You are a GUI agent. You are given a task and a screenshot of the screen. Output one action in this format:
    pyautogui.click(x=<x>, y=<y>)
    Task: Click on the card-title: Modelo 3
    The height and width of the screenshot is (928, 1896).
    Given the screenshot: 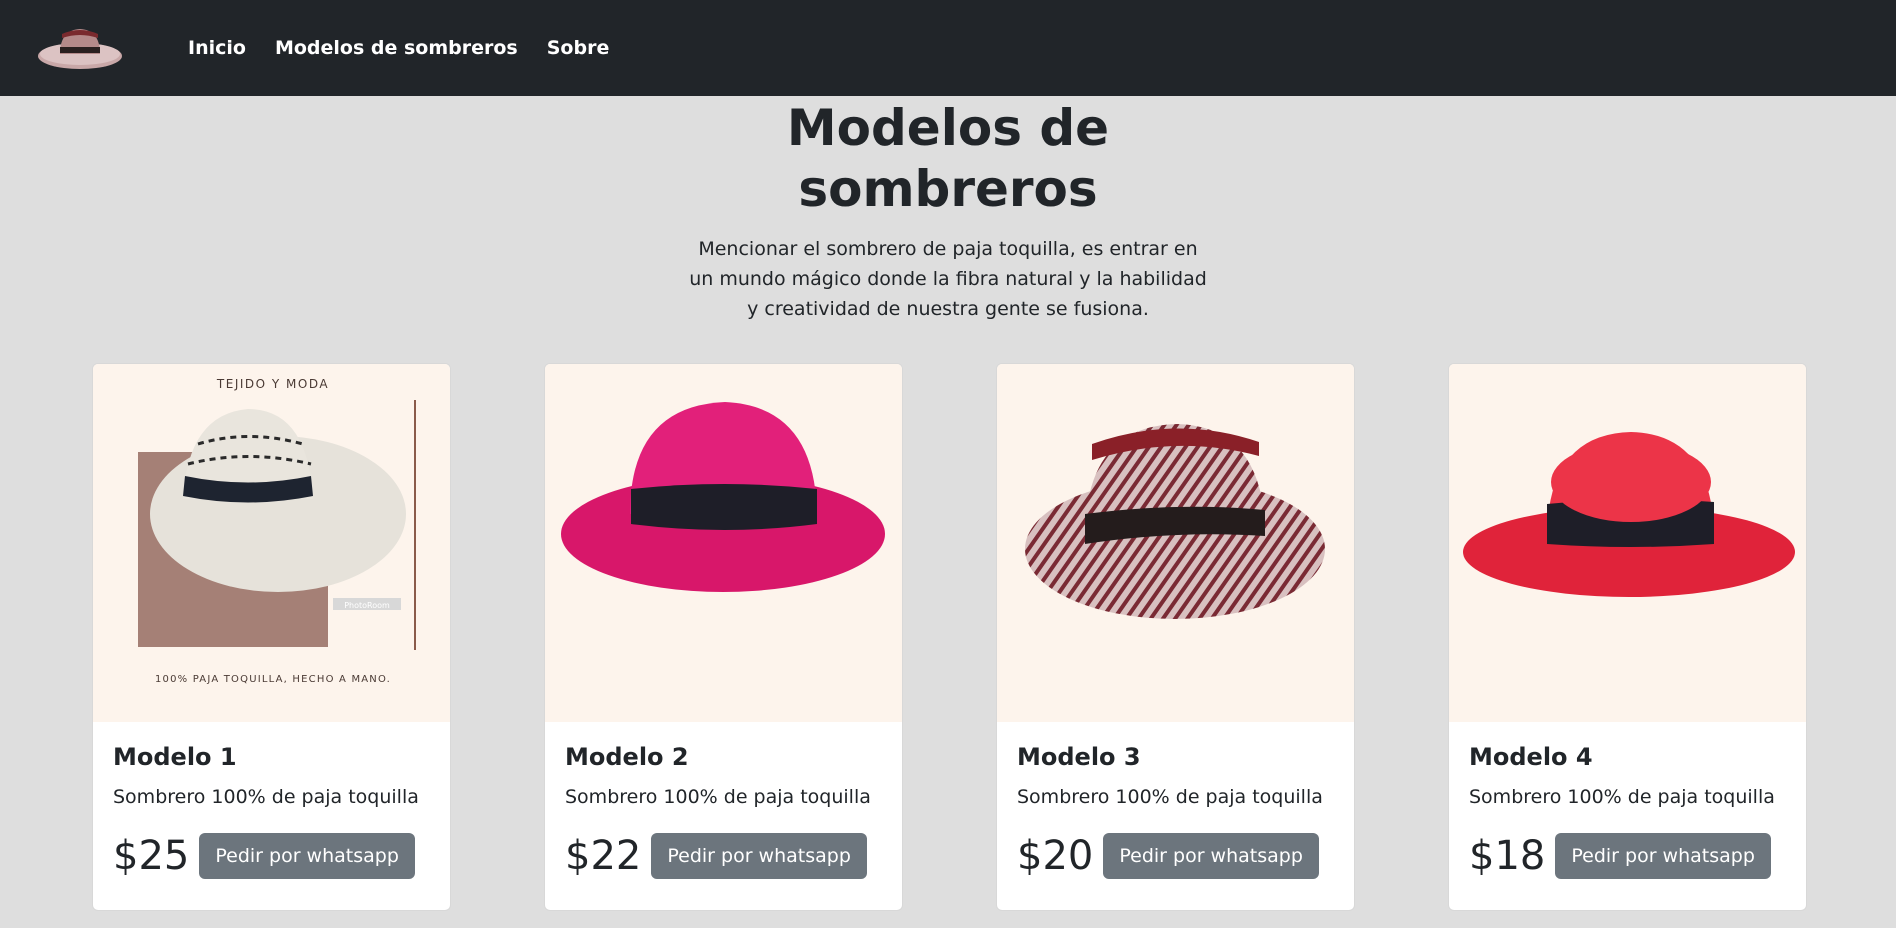 What is the action you would take?
    pyautogui.click(x=1079, y=757)
    